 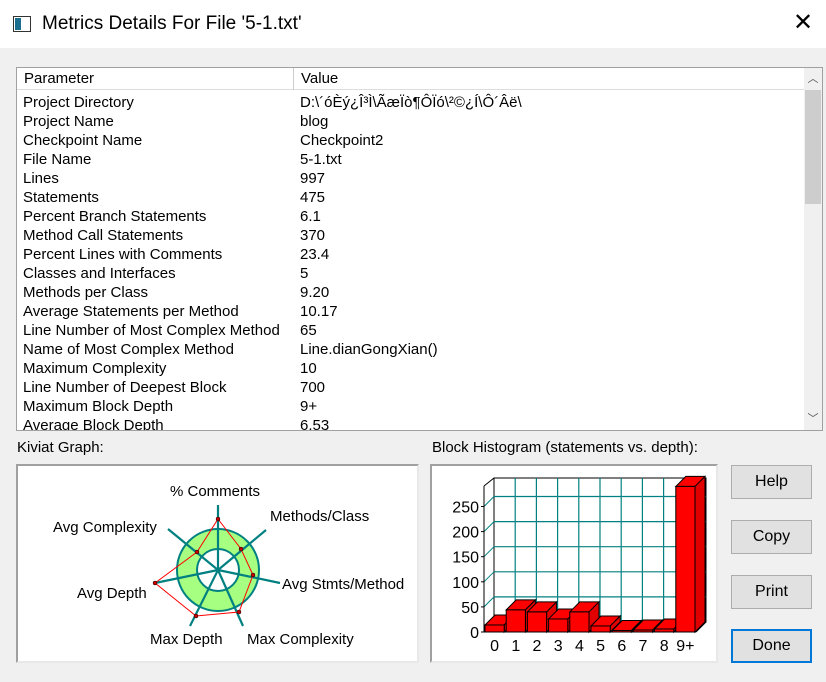 What do you see at coordinates (579, 646) in the screenshot?
I see `x-tick-label: 4` at bounding box center [579, 646].